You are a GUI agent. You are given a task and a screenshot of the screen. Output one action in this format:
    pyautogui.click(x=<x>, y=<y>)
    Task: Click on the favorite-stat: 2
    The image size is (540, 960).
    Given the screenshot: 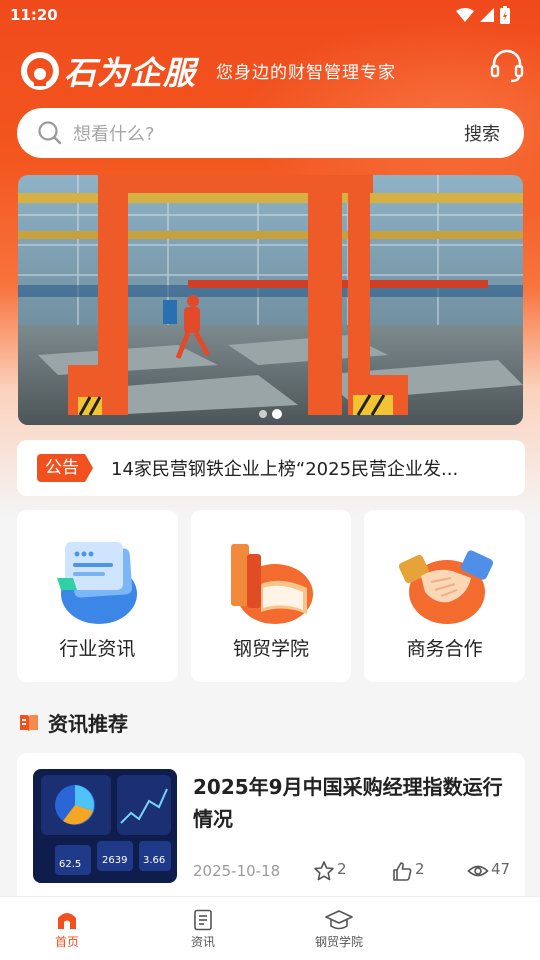 What is the action you would take?
    pyautogui.click(x=330, y=871)
    